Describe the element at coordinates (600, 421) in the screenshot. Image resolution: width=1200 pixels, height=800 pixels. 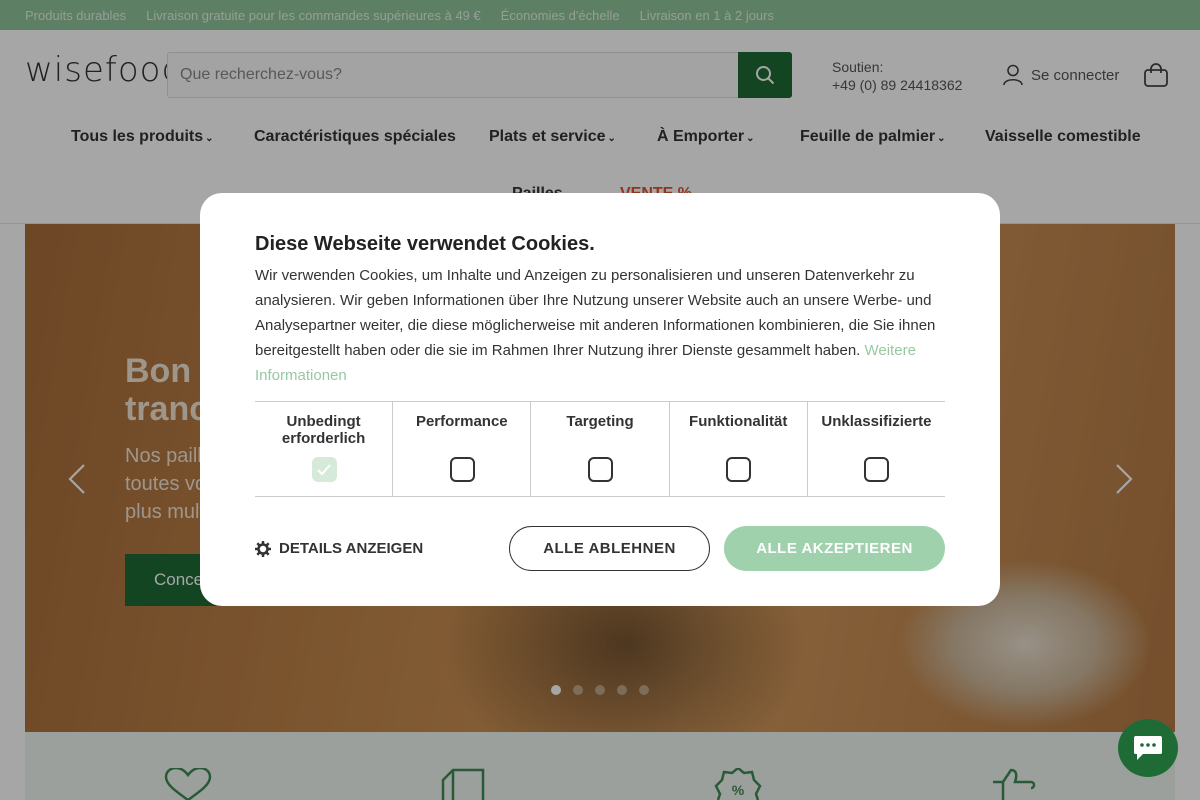
I see `category-label: Targeting` at that location.